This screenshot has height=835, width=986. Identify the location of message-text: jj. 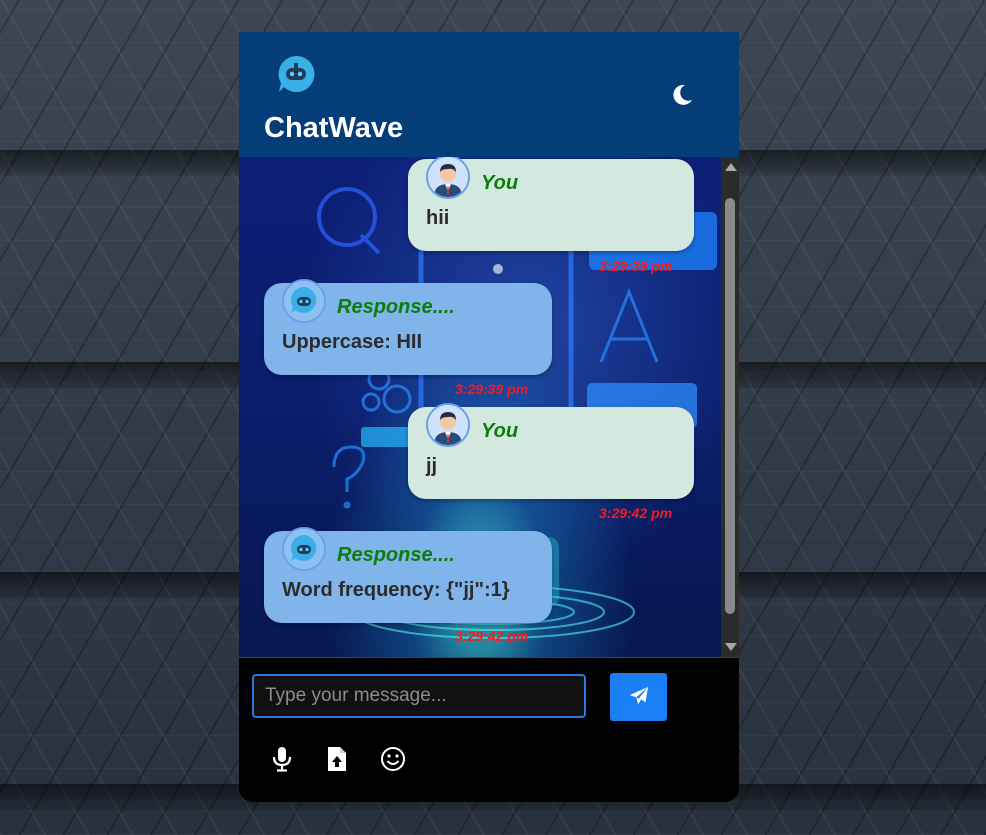
(432, 466).